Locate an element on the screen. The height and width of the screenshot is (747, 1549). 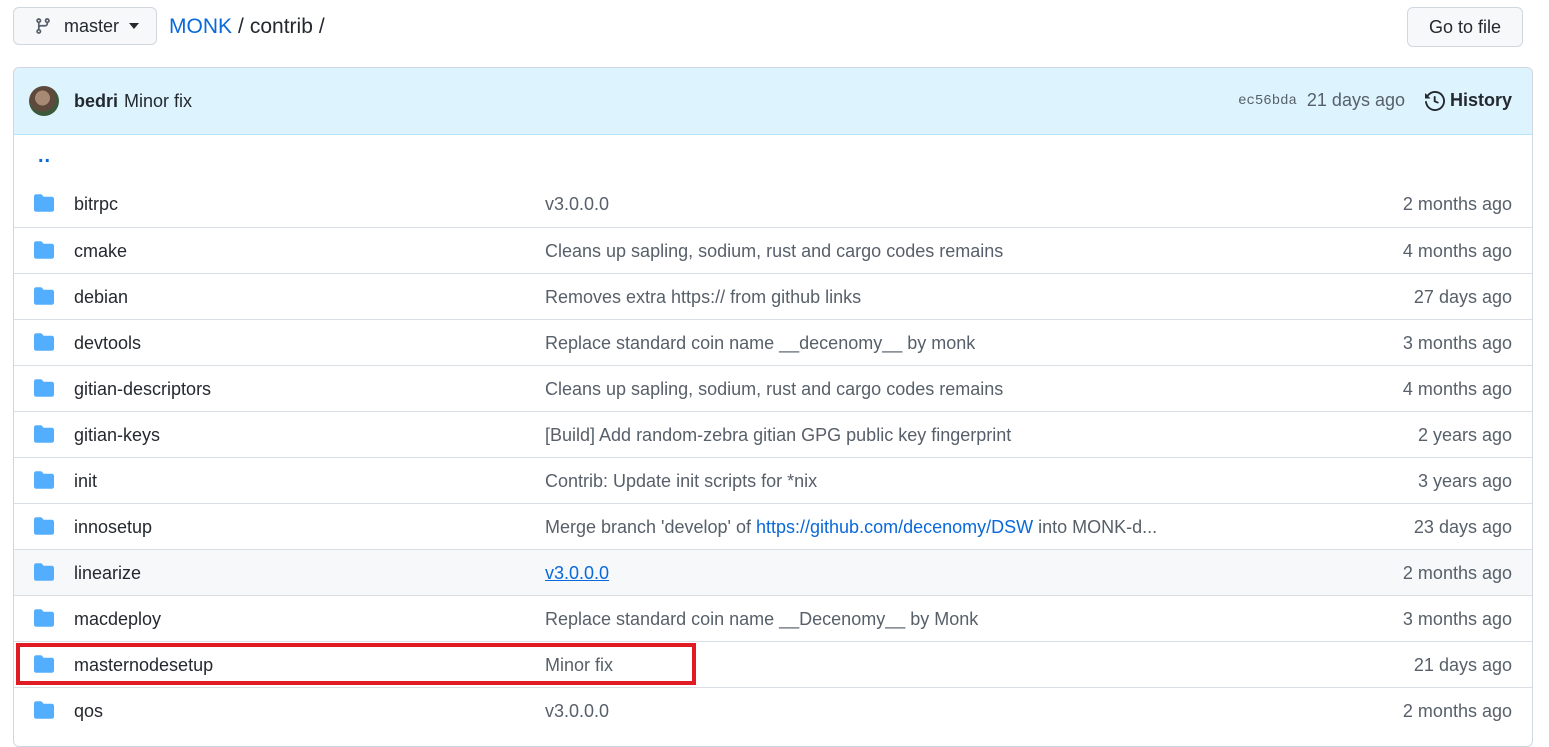
breadcrumb-repo-link: MONK is located at coordinates (200, 26).